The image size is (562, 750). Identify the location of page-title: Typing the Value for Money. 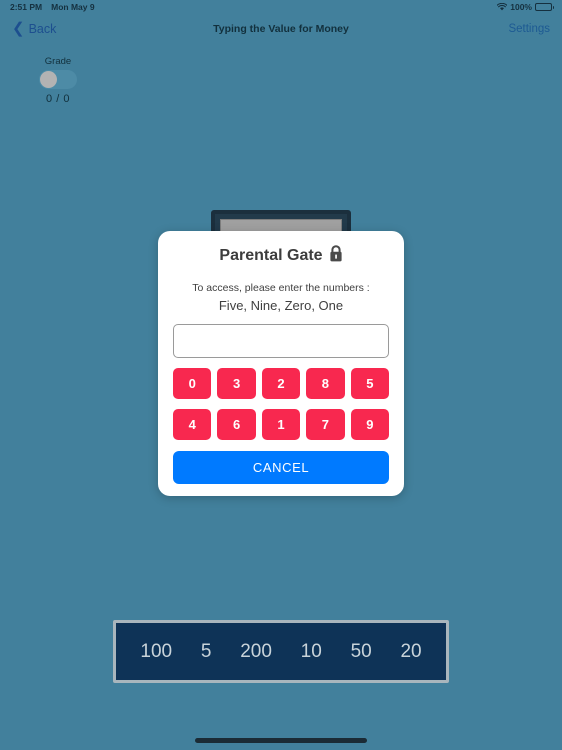
(281, 29).